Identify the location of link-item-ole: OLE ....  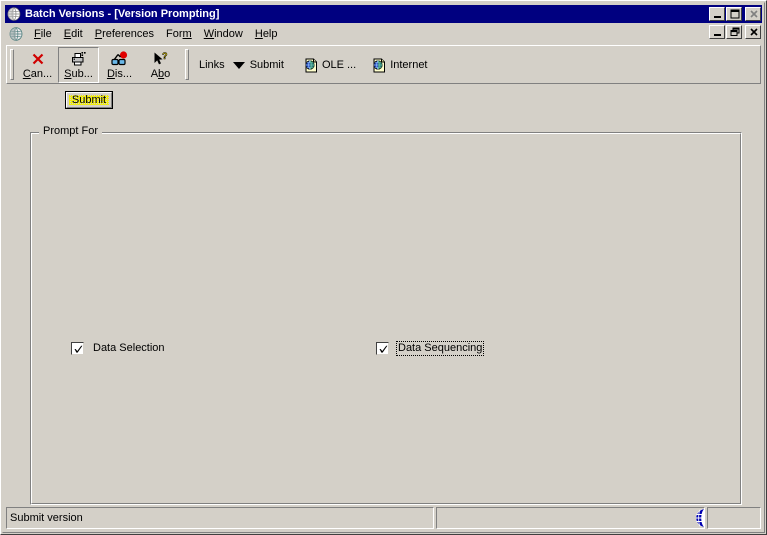
(330, 65).